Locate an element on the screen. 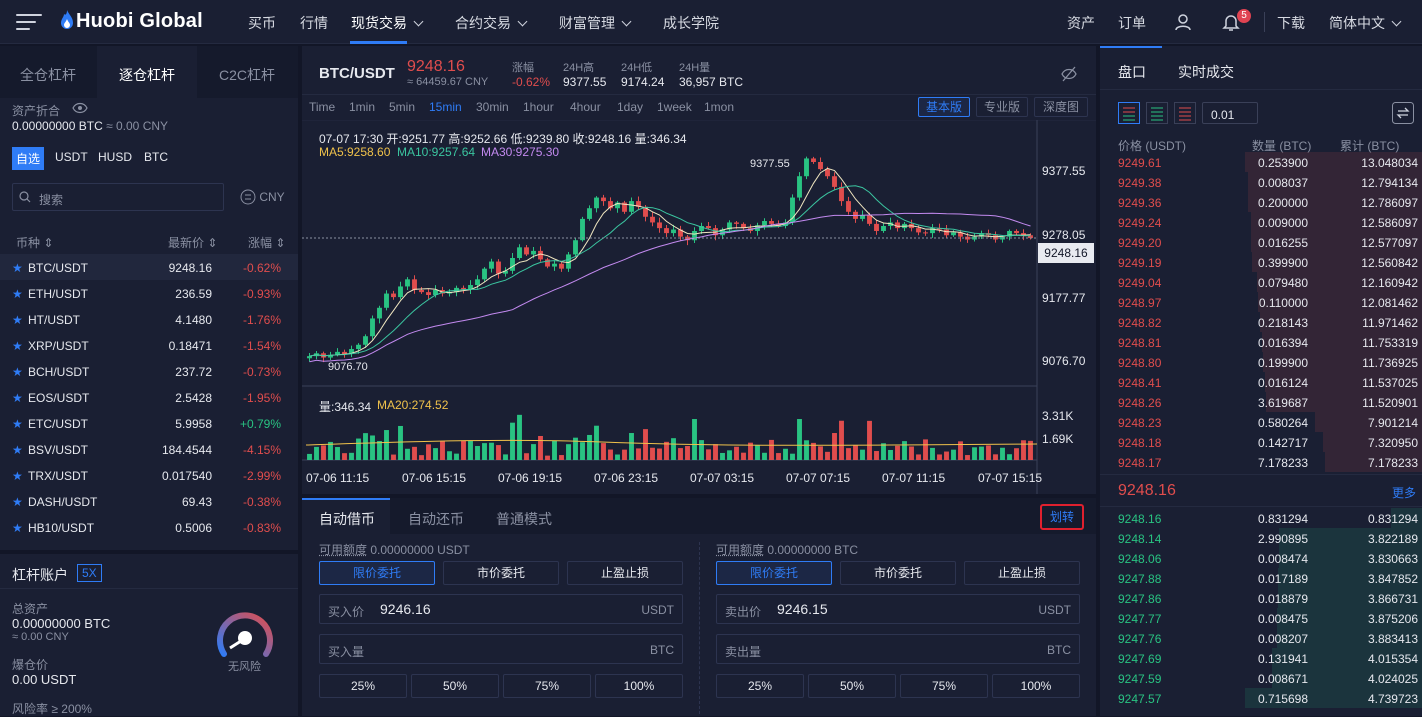  price-input: 卖出价 9246.15 USDT is located at coordinates (898, 609).